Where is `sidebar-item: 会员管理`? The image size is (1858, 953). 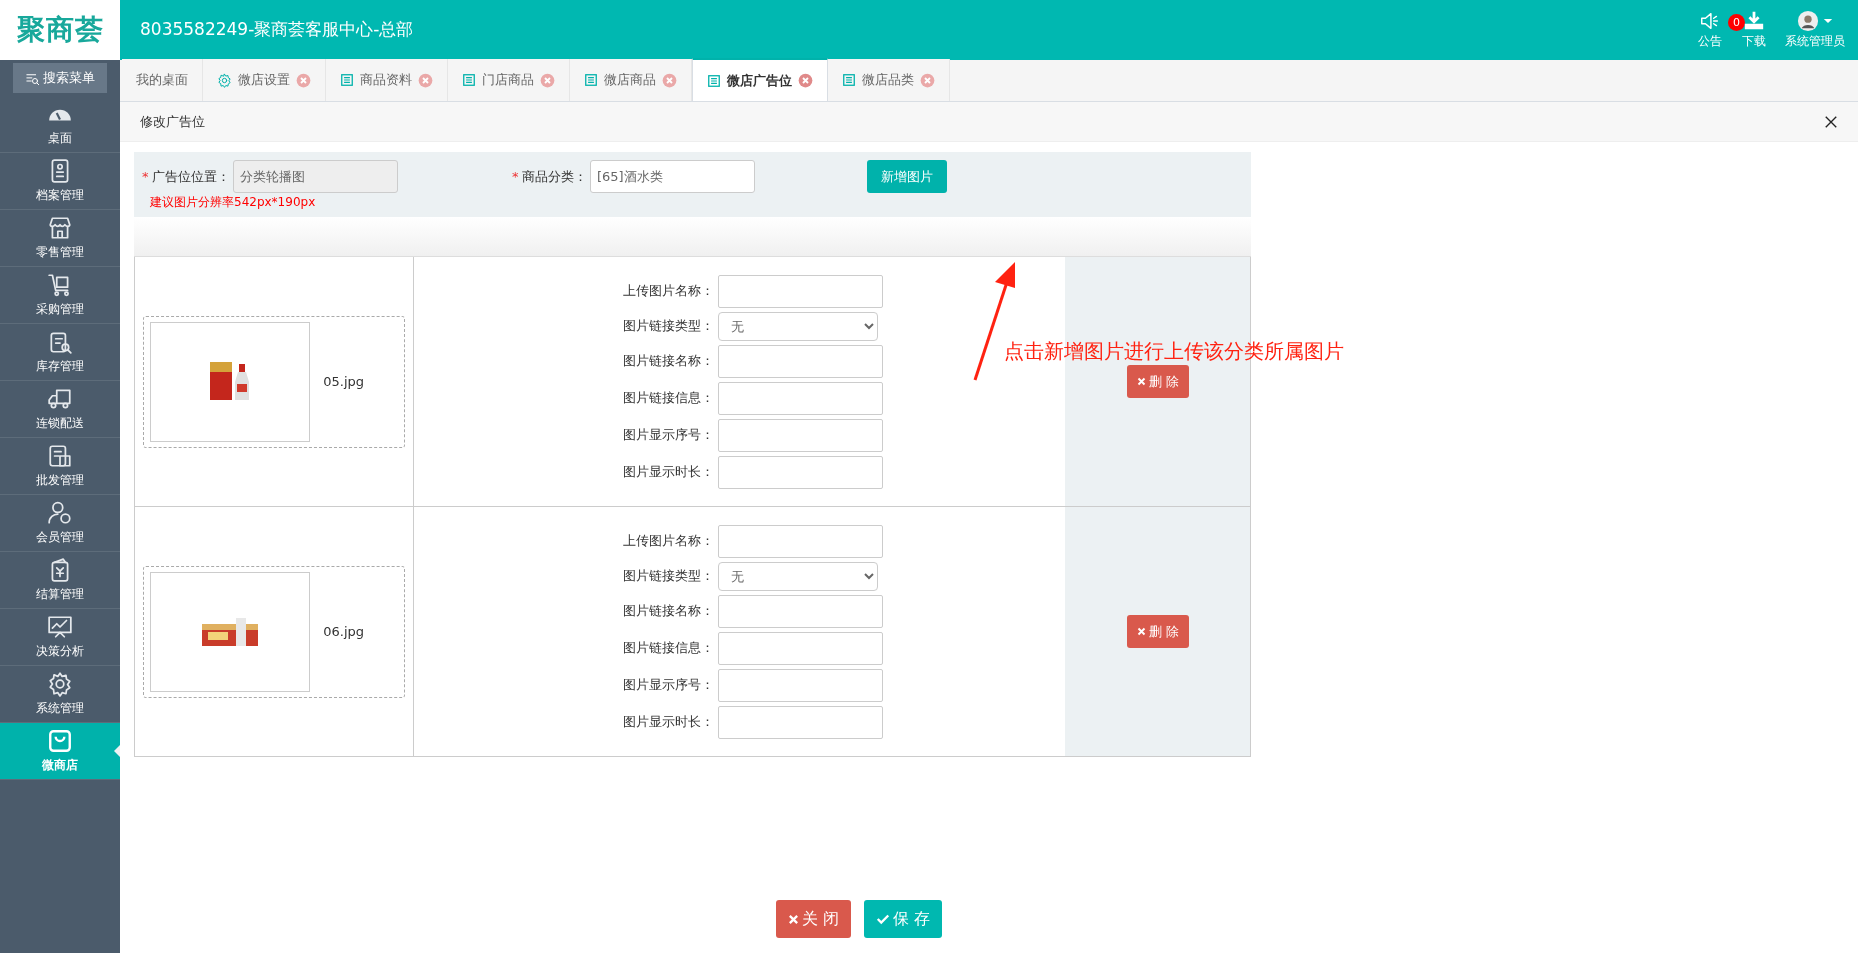
sidebar-item: 会员管理 is located at coordinates (60, 523).